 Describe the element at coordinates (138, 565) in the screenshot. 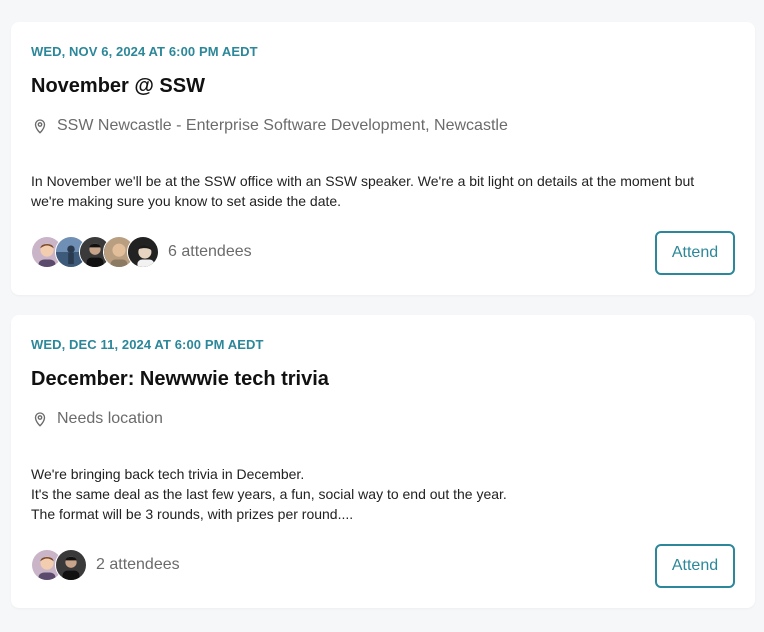

I see `attendee-count: 2 attendees` at that location.